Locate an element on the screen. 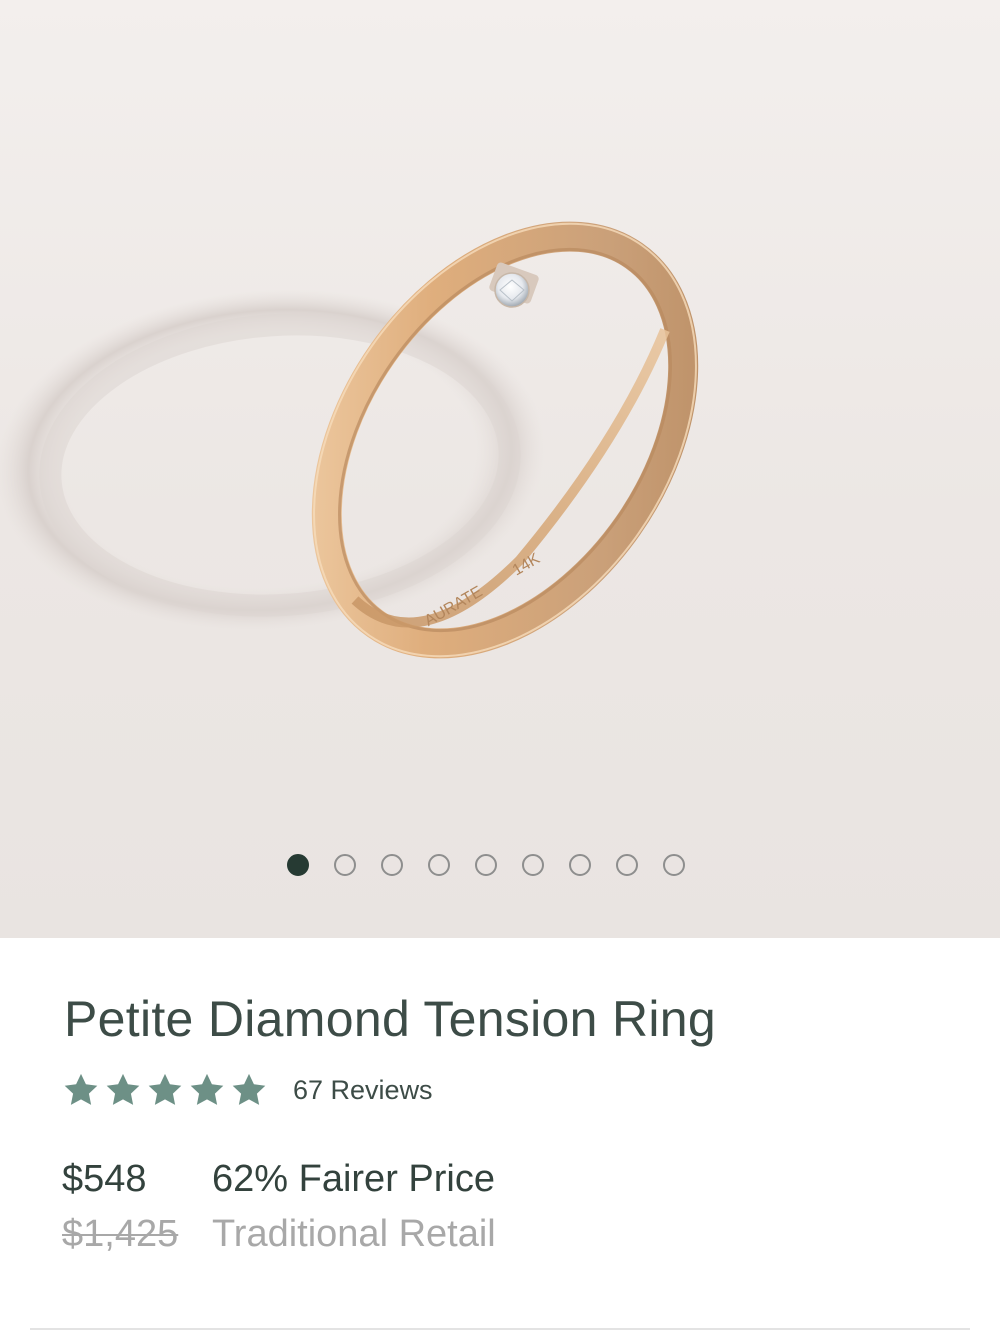 This screenshot has height=1333, width=1000. original-price: $1,425 is located at coordinates (120, 1234).